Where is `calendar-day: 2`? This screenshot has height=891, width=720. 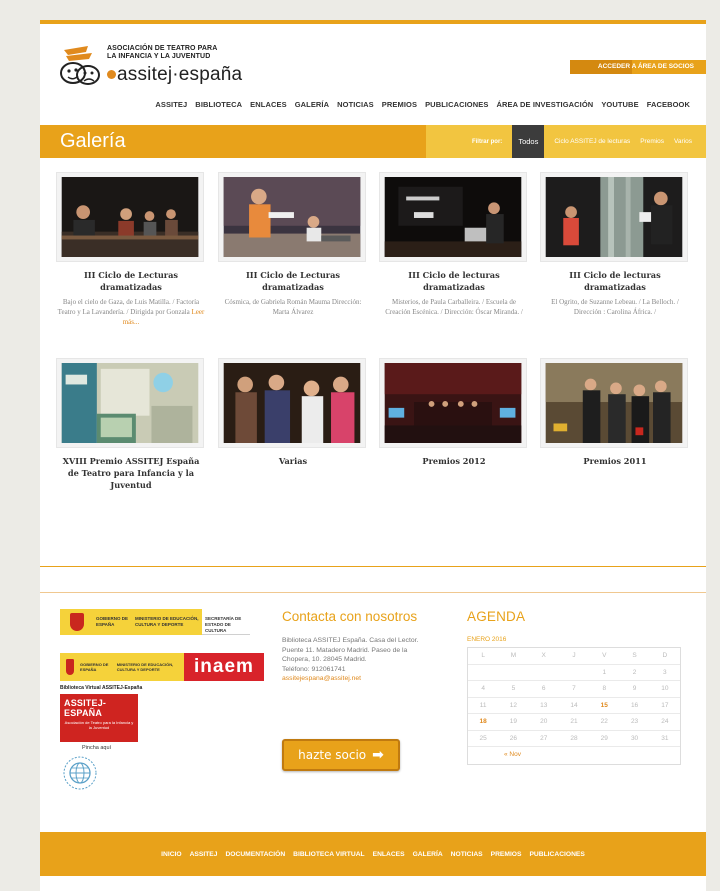 calendar-day: 2 is located at coordinates (634, 672).